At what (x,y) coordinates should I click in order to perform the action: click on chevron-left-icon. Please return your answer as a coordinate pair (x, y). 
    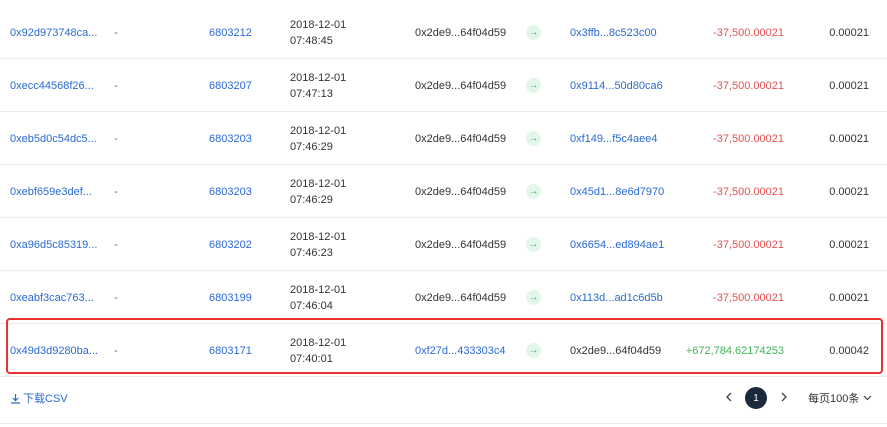
    Looking at the image, I should click on (729, 397).